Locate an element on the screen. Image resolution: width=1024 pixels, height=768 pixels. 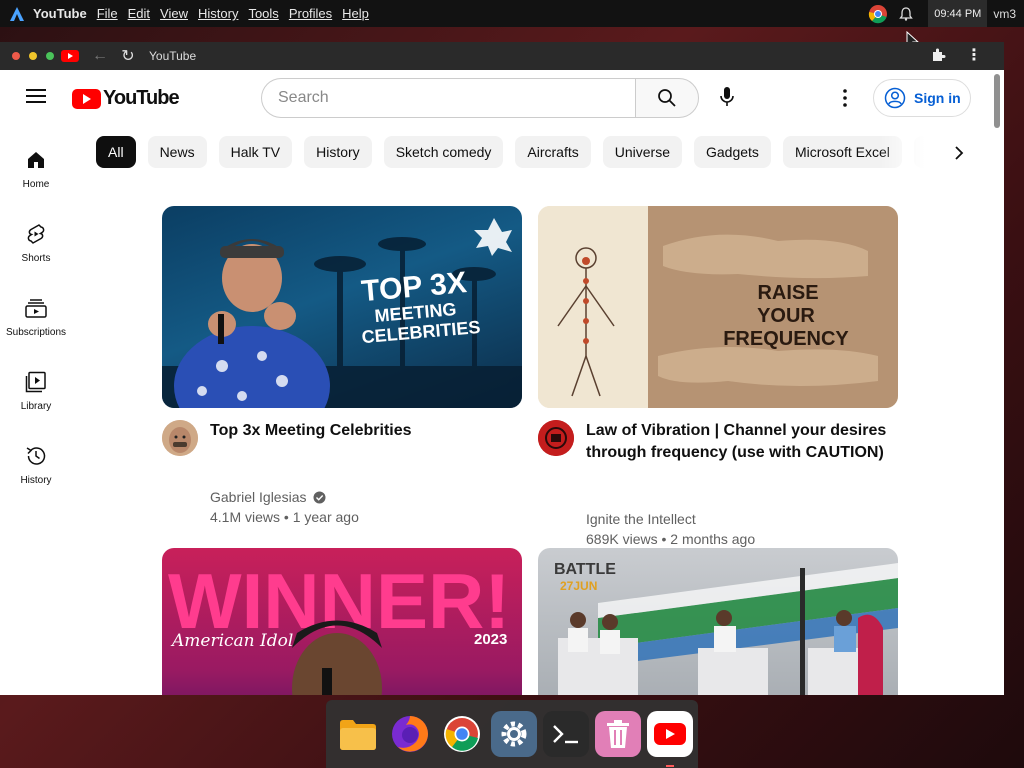
menu-help: Help is located at coordinates (355, 13).